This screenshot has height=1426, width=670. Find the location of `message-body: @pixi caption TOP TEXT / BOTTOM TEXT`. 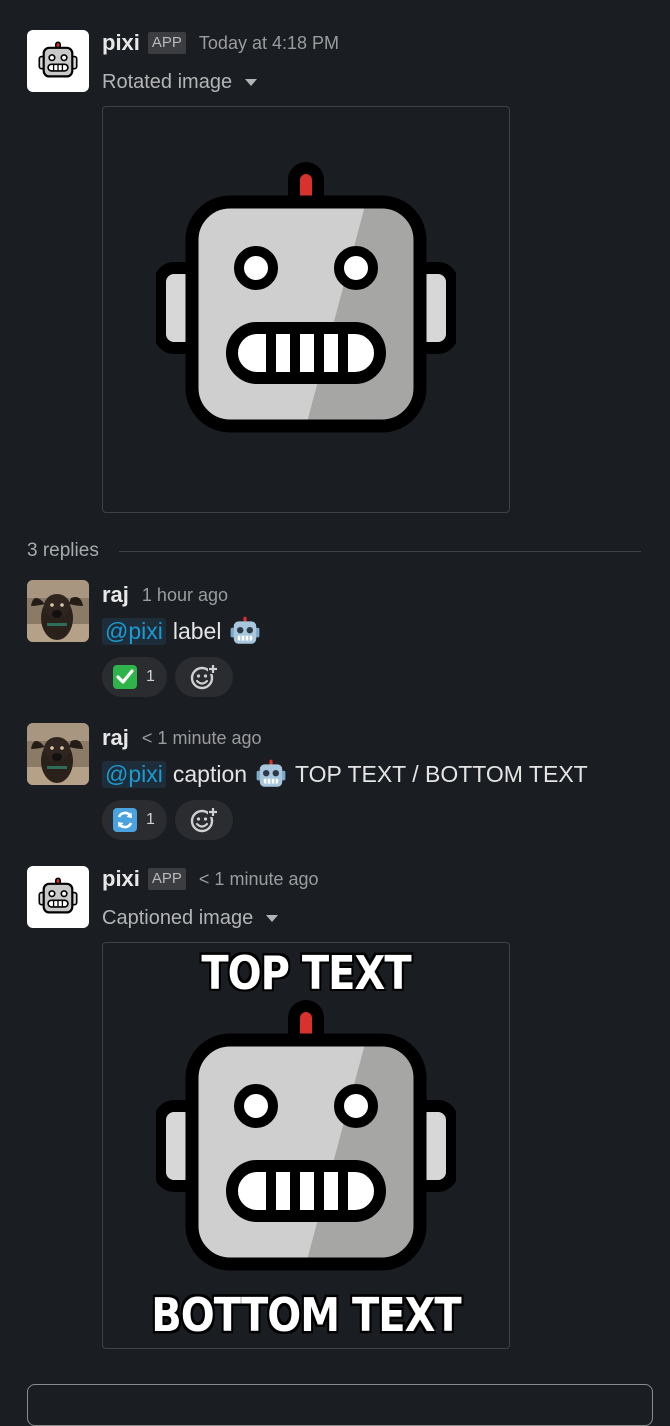

message-body: @pixi caption TOP TEXT / BOTTOM TEXT is located at coordinates (345, 774).